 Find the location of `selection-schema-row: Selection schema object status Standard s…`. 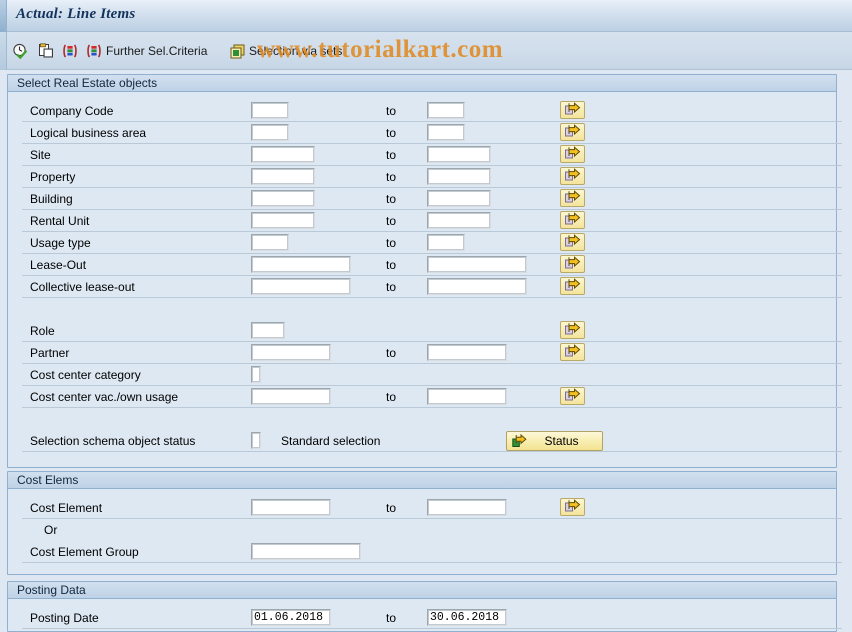

selection-schema-row: Selection schema object status Standard s… is located at coordinates (425, 441).